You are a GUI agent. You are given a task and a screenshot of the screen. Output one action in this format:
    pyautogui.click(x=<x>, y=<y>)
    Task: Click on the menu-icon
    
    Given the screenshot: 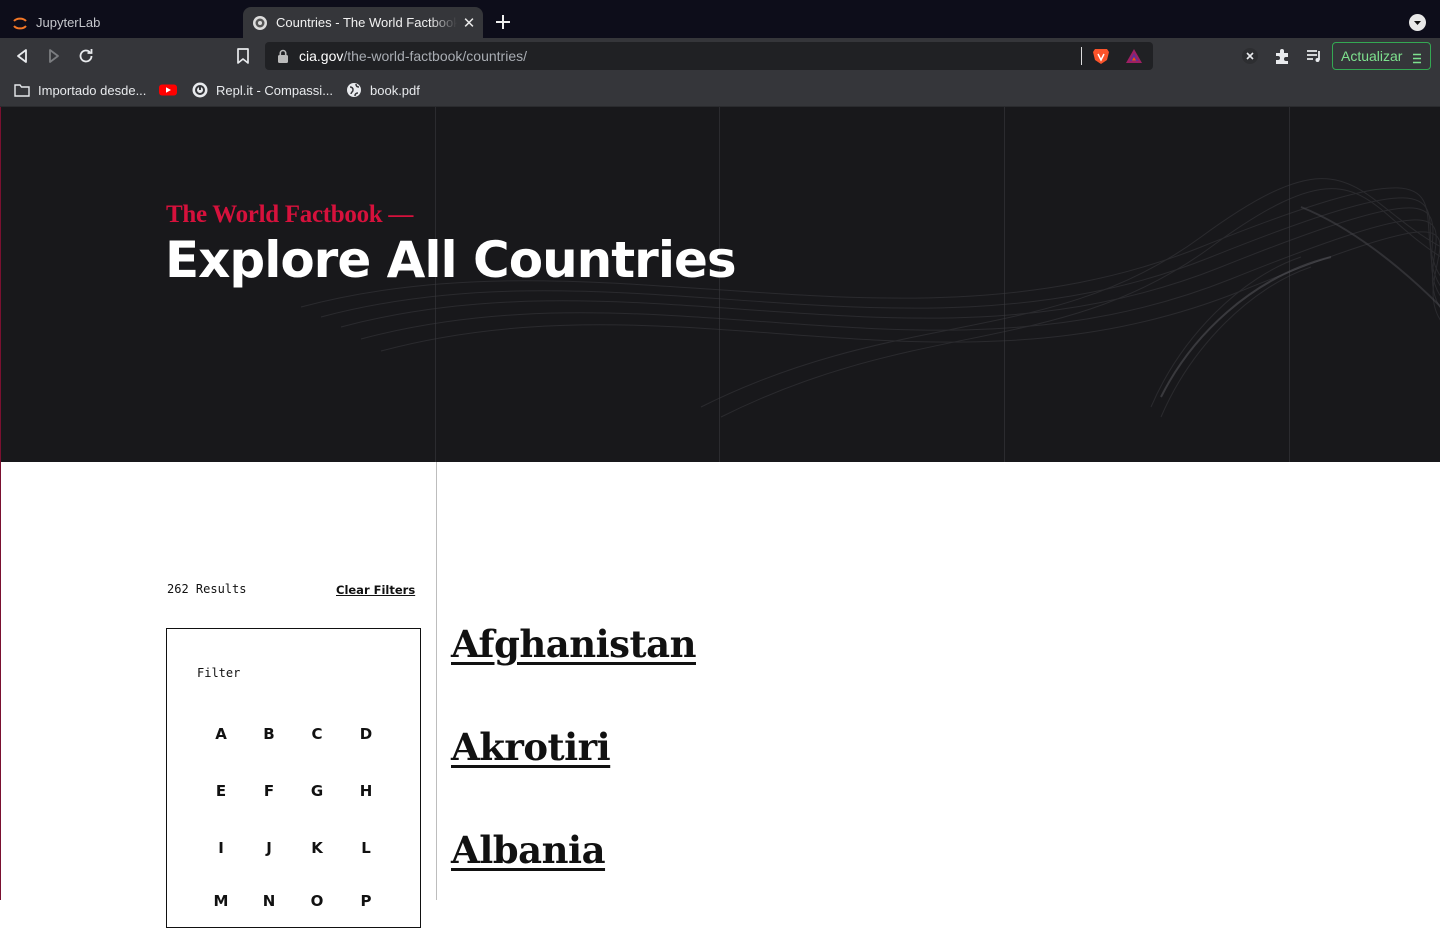 What is the action you would take?
    pyautogui.click(x=1417, y=57)
    